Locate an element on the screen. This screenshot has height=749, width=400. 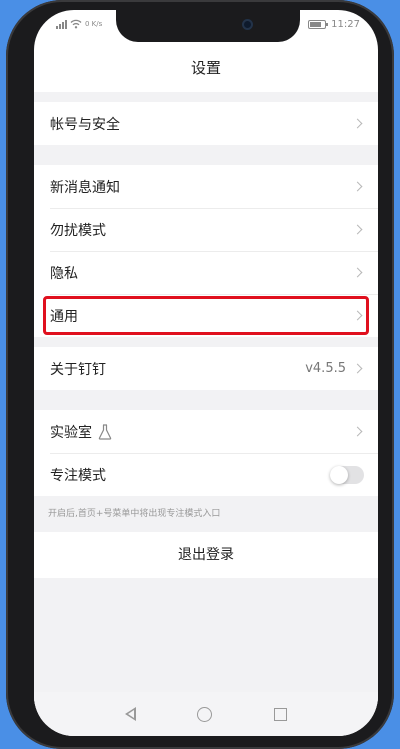
status-right: 11:27 is located at coordinates (334, 24).